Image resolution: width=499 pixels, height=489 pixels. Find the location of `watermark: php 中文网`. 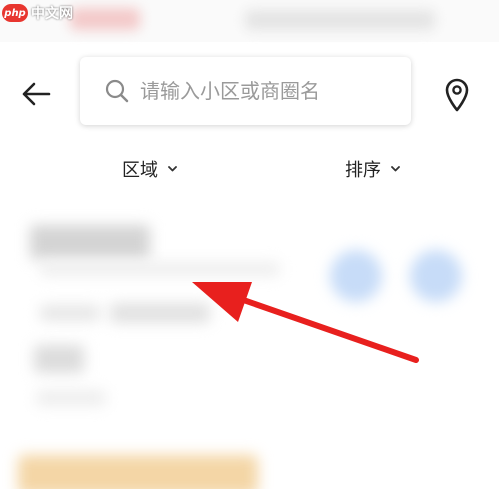

watermark: php 中文网 is located at coordinates (37, 13).